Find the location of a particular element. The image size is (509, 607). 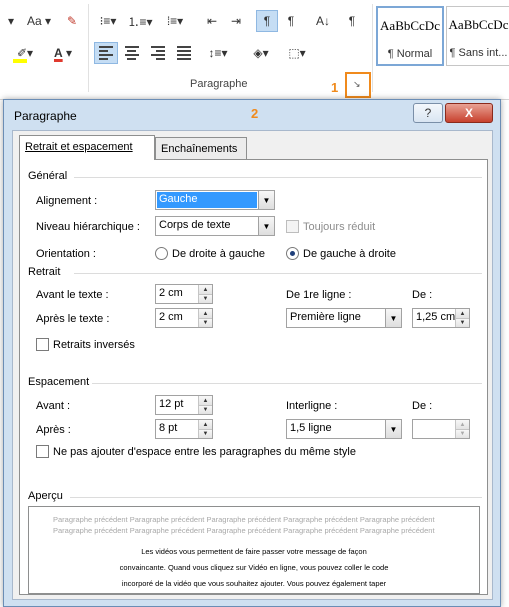

dialog-titlebar: Paragraphe 2 ? X is located at coordinates (252, 115).